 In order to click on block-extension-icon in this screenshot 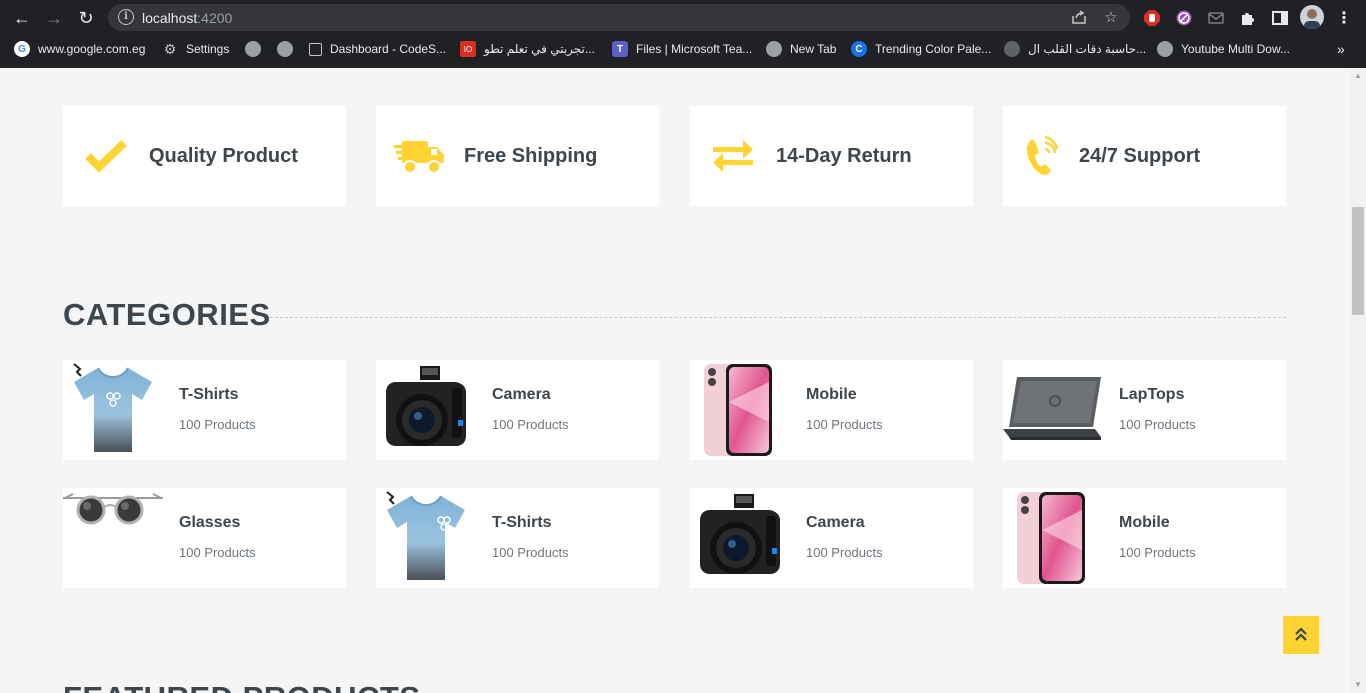, I will do `click(1184, 18)`.